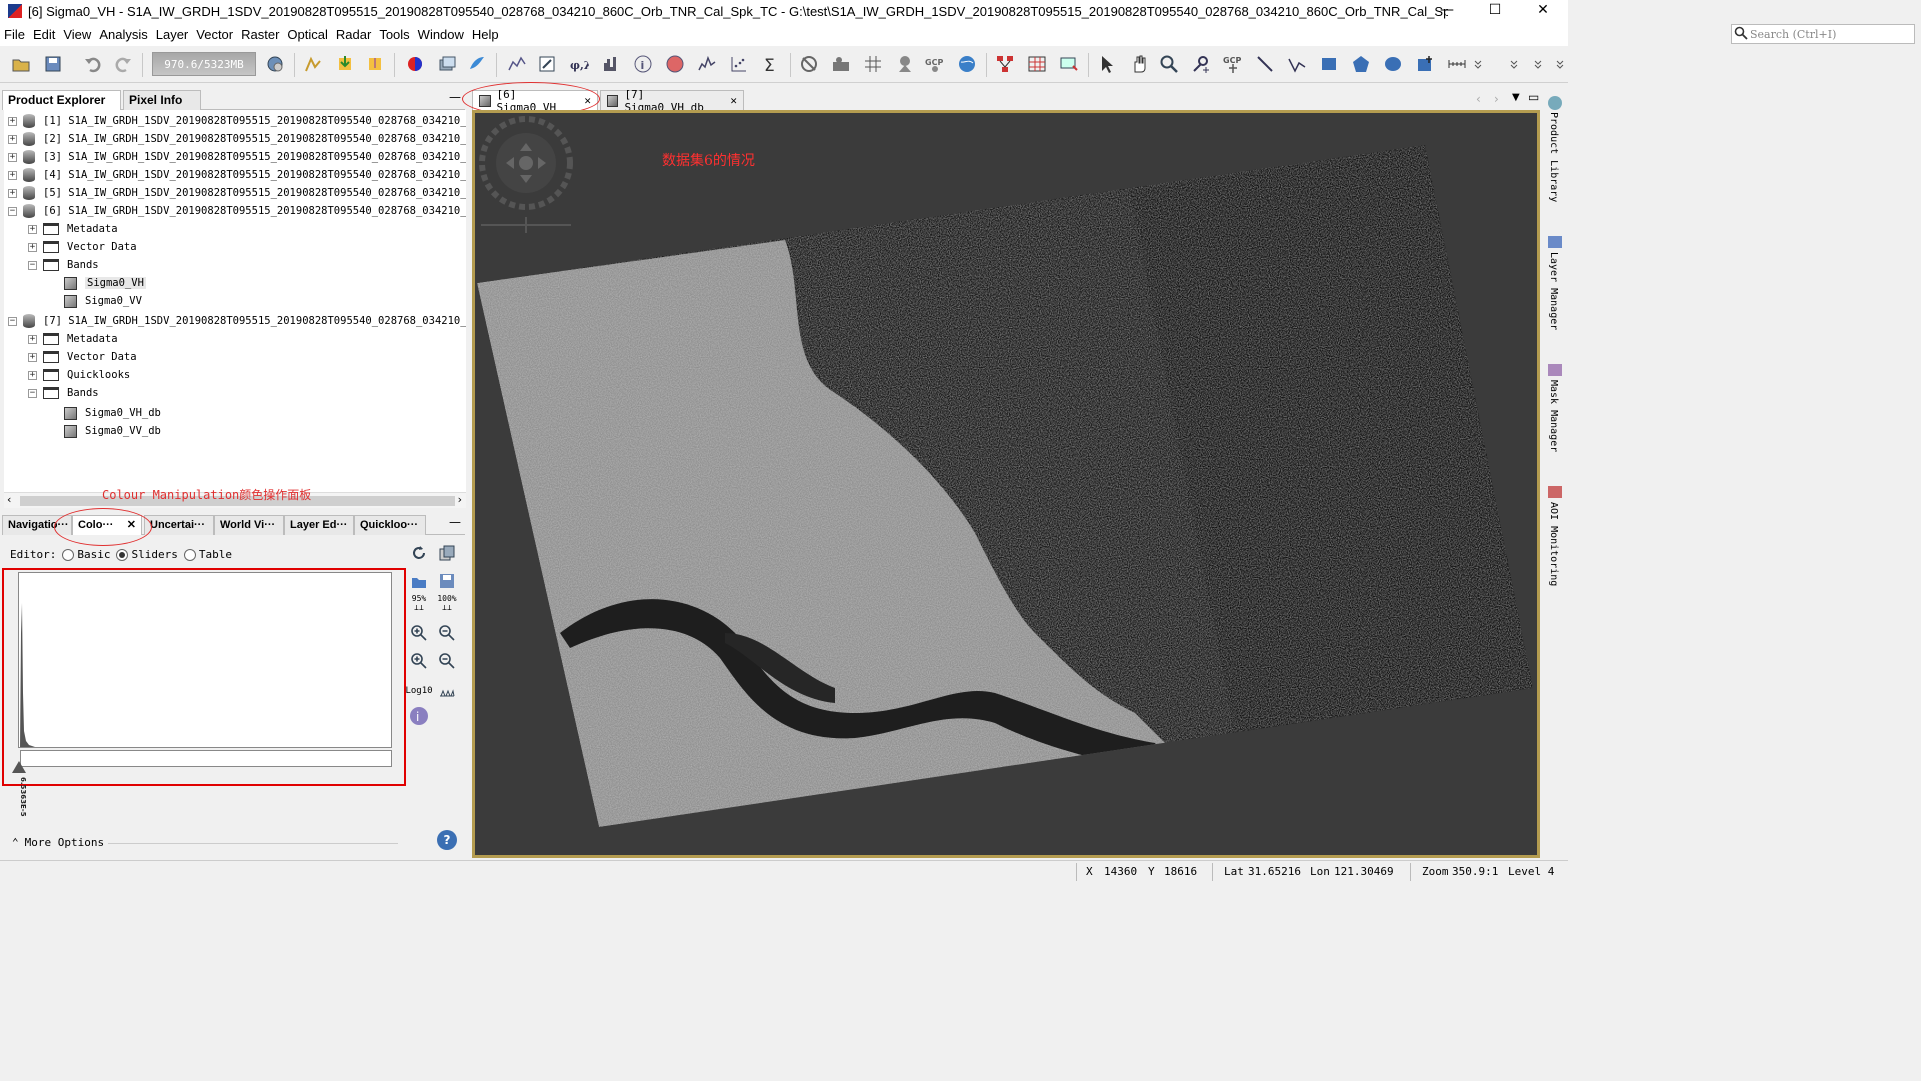 Image resolution: width=1921 pixels, height=1081 pixels. What do you see at coordinates (441, 34) in the screenshot?
I see `menu-window: Window` at bounding box center [441, 34].